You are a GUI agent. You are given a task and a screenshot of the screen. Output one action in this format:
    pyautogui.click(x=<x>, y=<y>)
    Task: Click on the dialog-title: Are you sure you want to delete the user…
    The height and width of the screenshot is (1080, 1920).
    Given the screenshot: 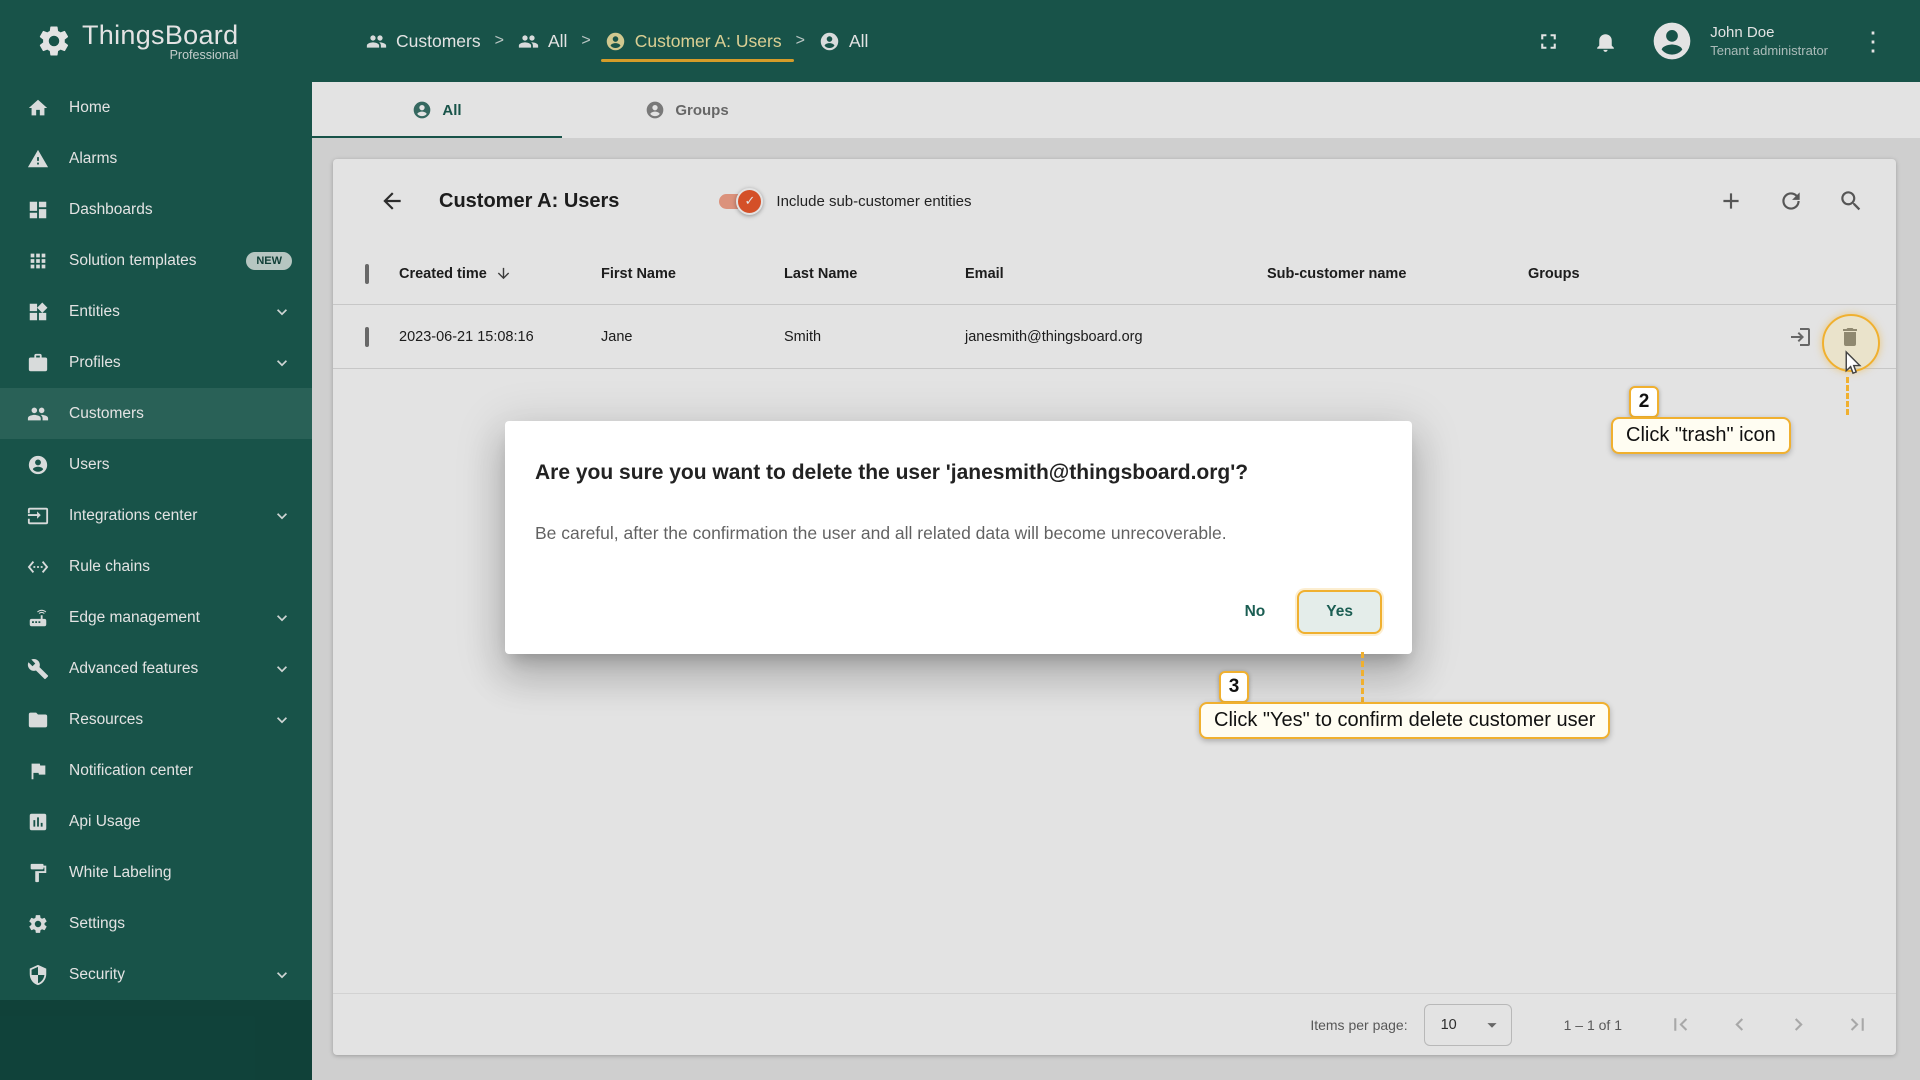 What is the action you would take?
    pyautogui.click(x=892, y=472)
    